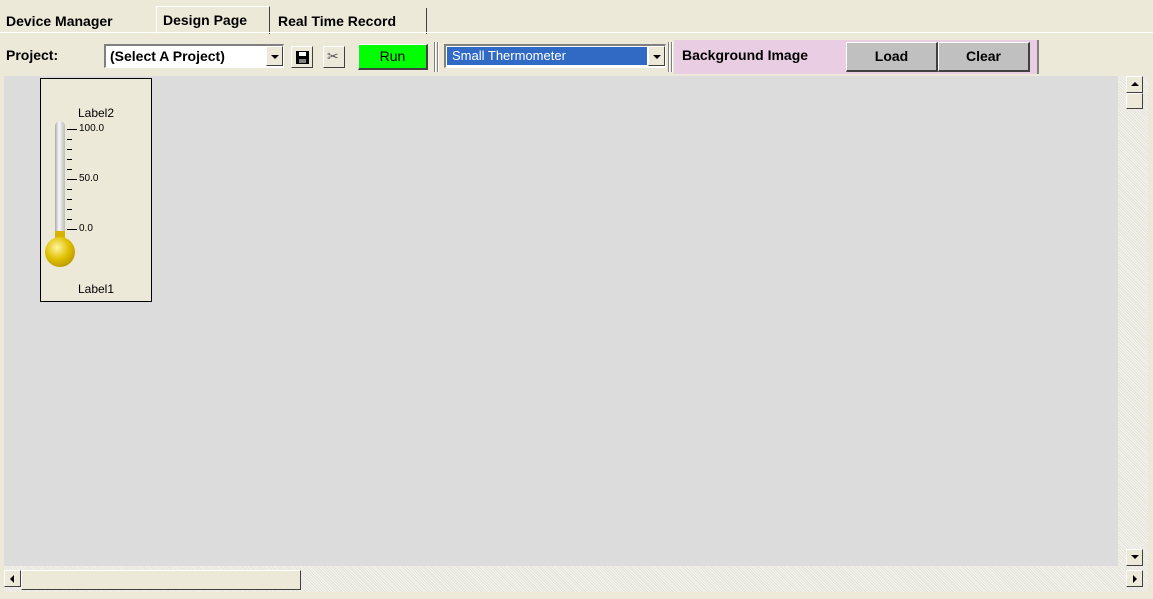  I want to click on project-select-value: (Select A Project), so click(167, 56).